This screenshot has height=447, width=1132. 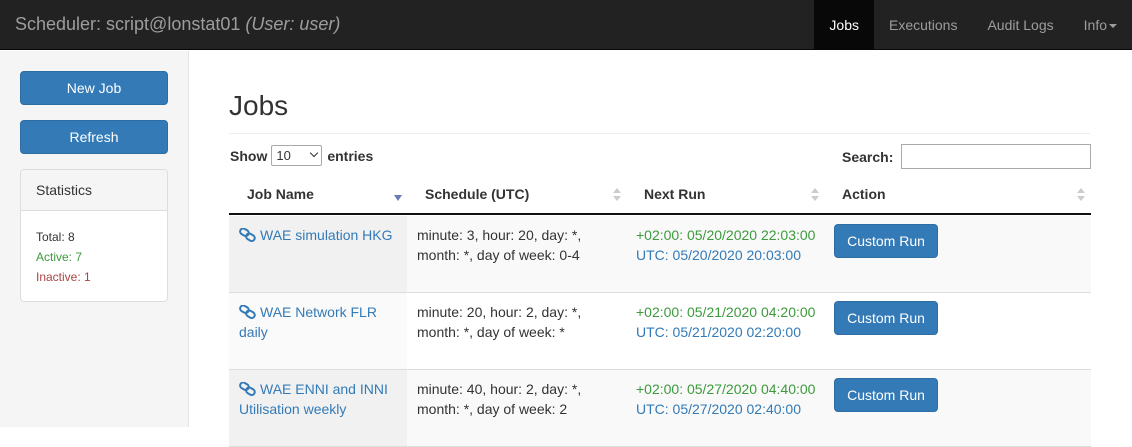 What do you see at coordinates (1095, 25) in the screenshot?
I see `nav-info-label: Info` at bounding box center [1095, 25].